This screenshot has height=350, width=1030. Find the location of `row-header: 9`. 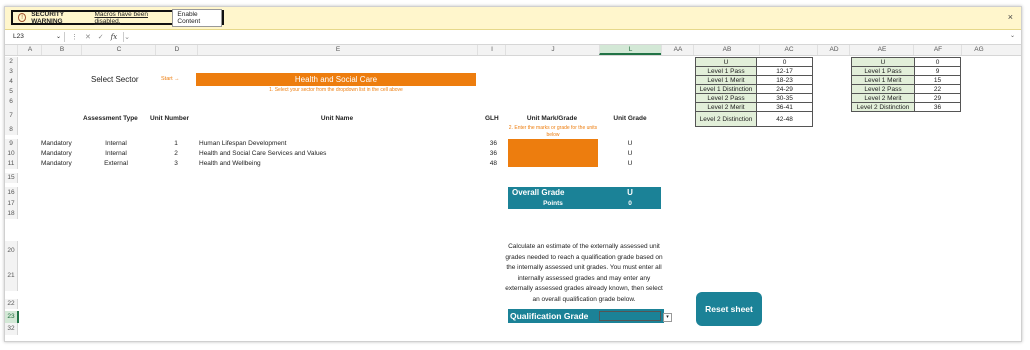

row-header: 9 is located at coordinates (11, 144).